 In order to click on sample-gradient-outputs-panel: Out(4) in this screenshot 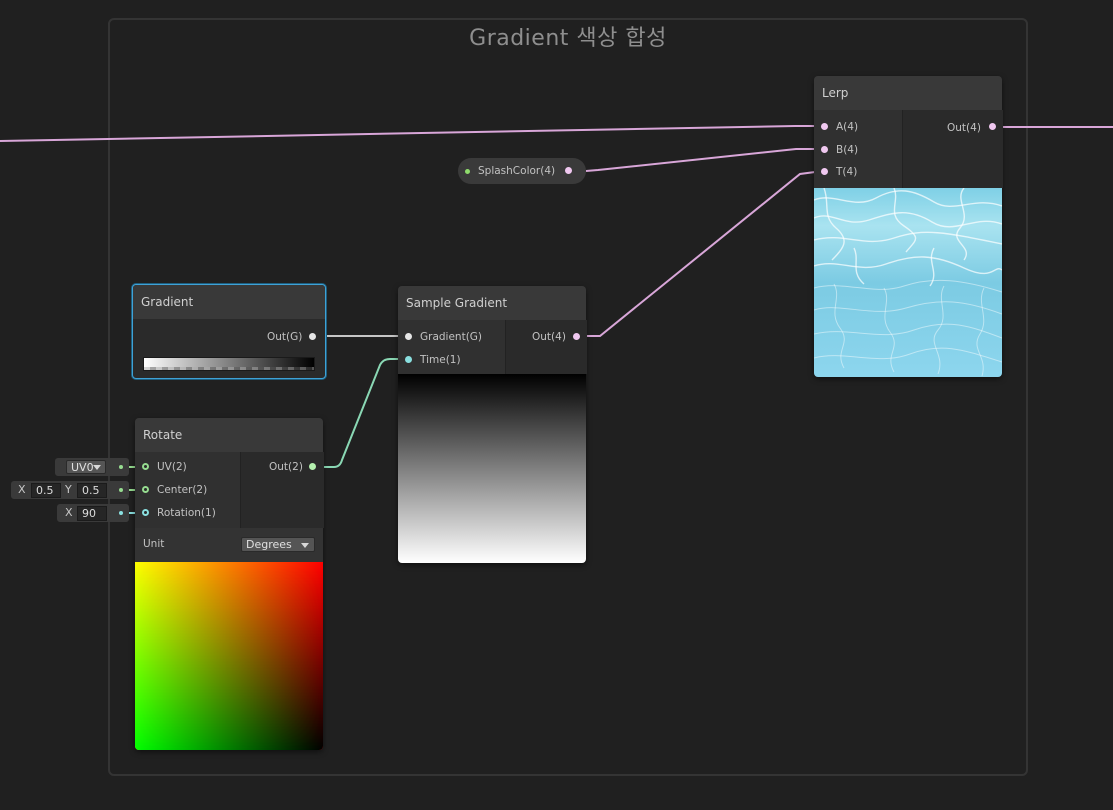, I will do `click(546, 347)`.